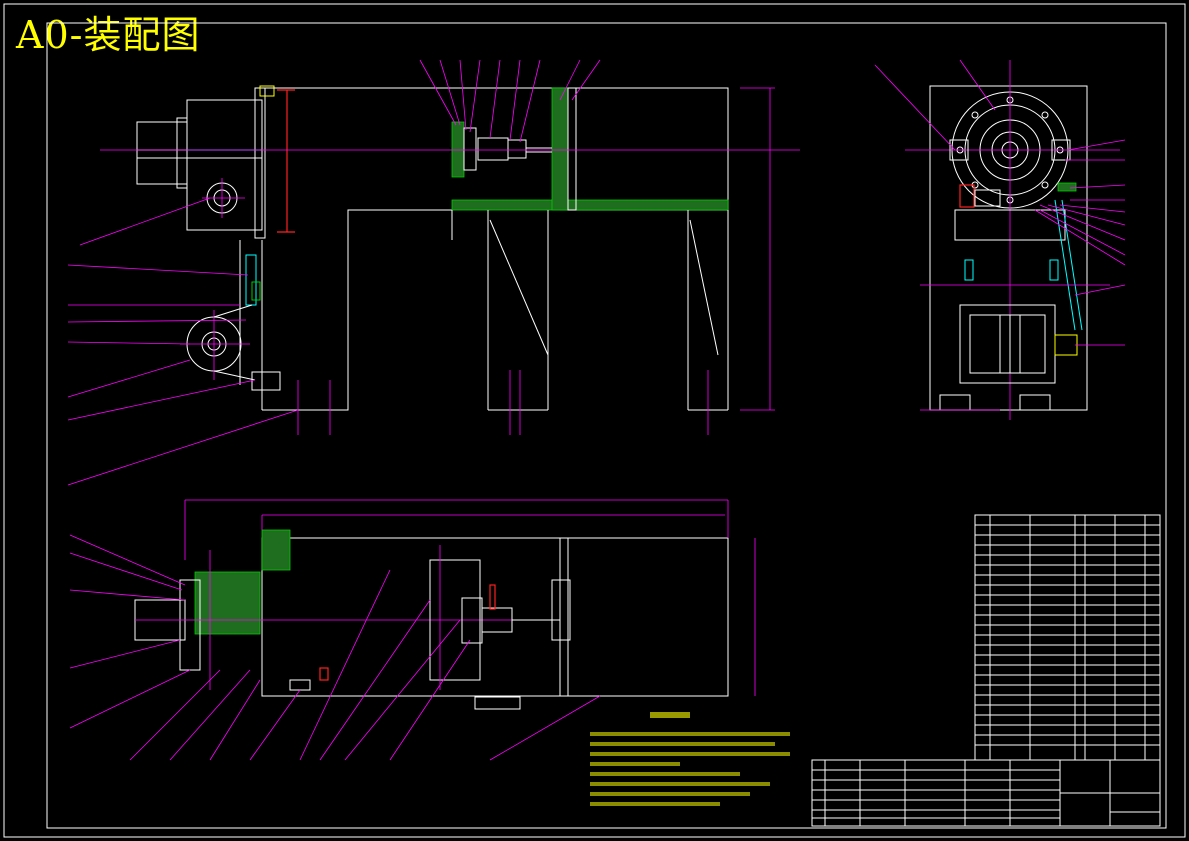 The image size is (1189, 841). I want to click on top-view-leaders, so click(335, 647).